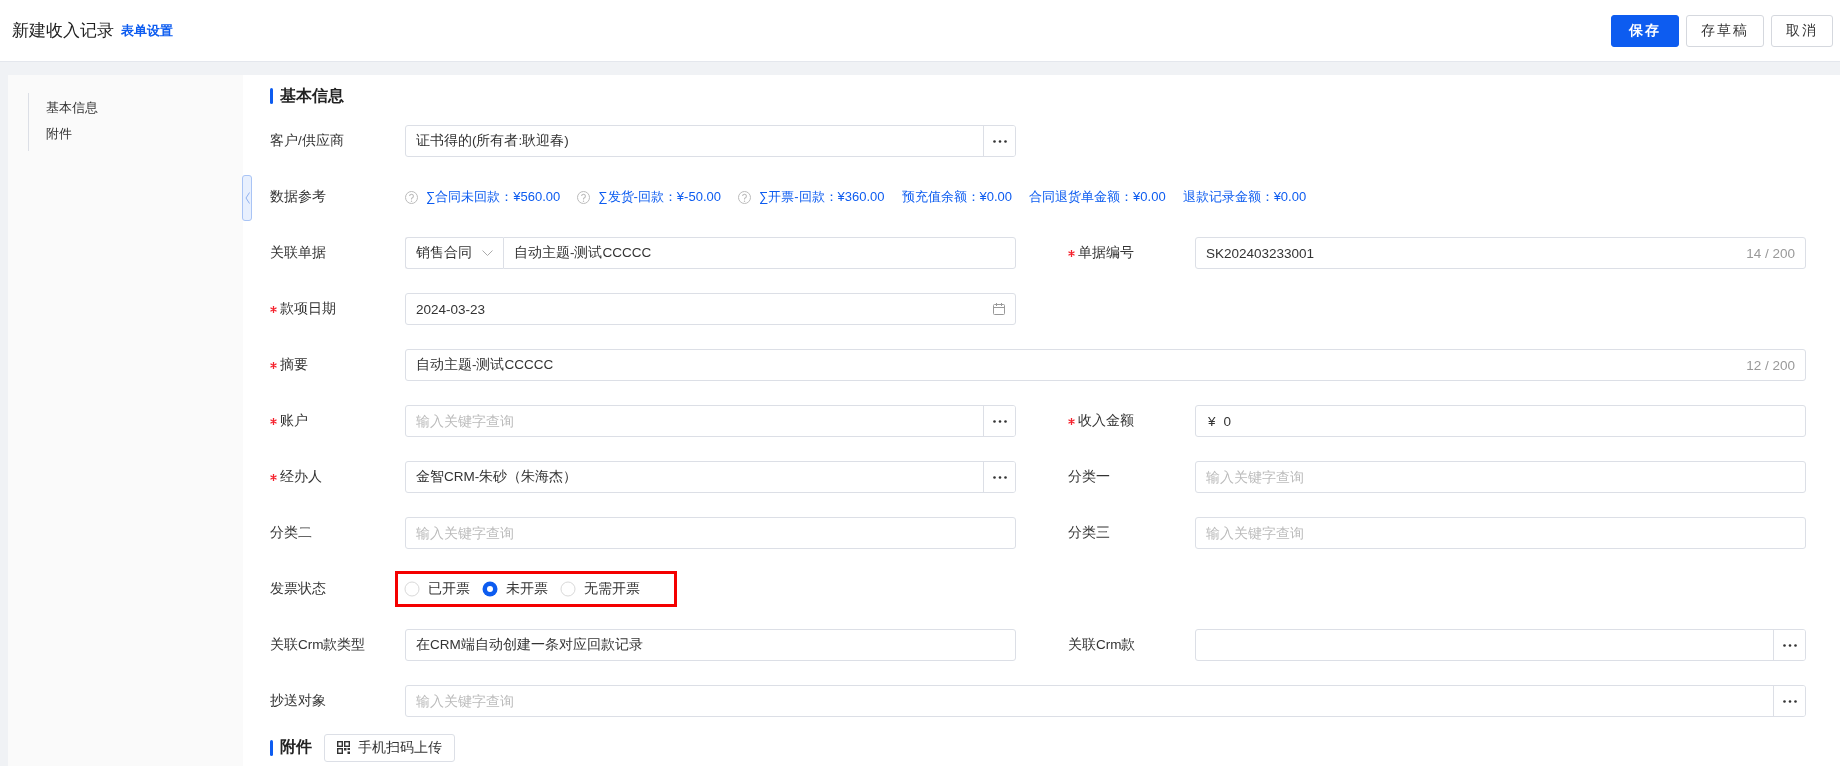 The image size is (1840, 766). What do you see at coordinates (1645, 30) in the screenshot?
I see `save-button: 保存` at bounding box center [1645, 30].